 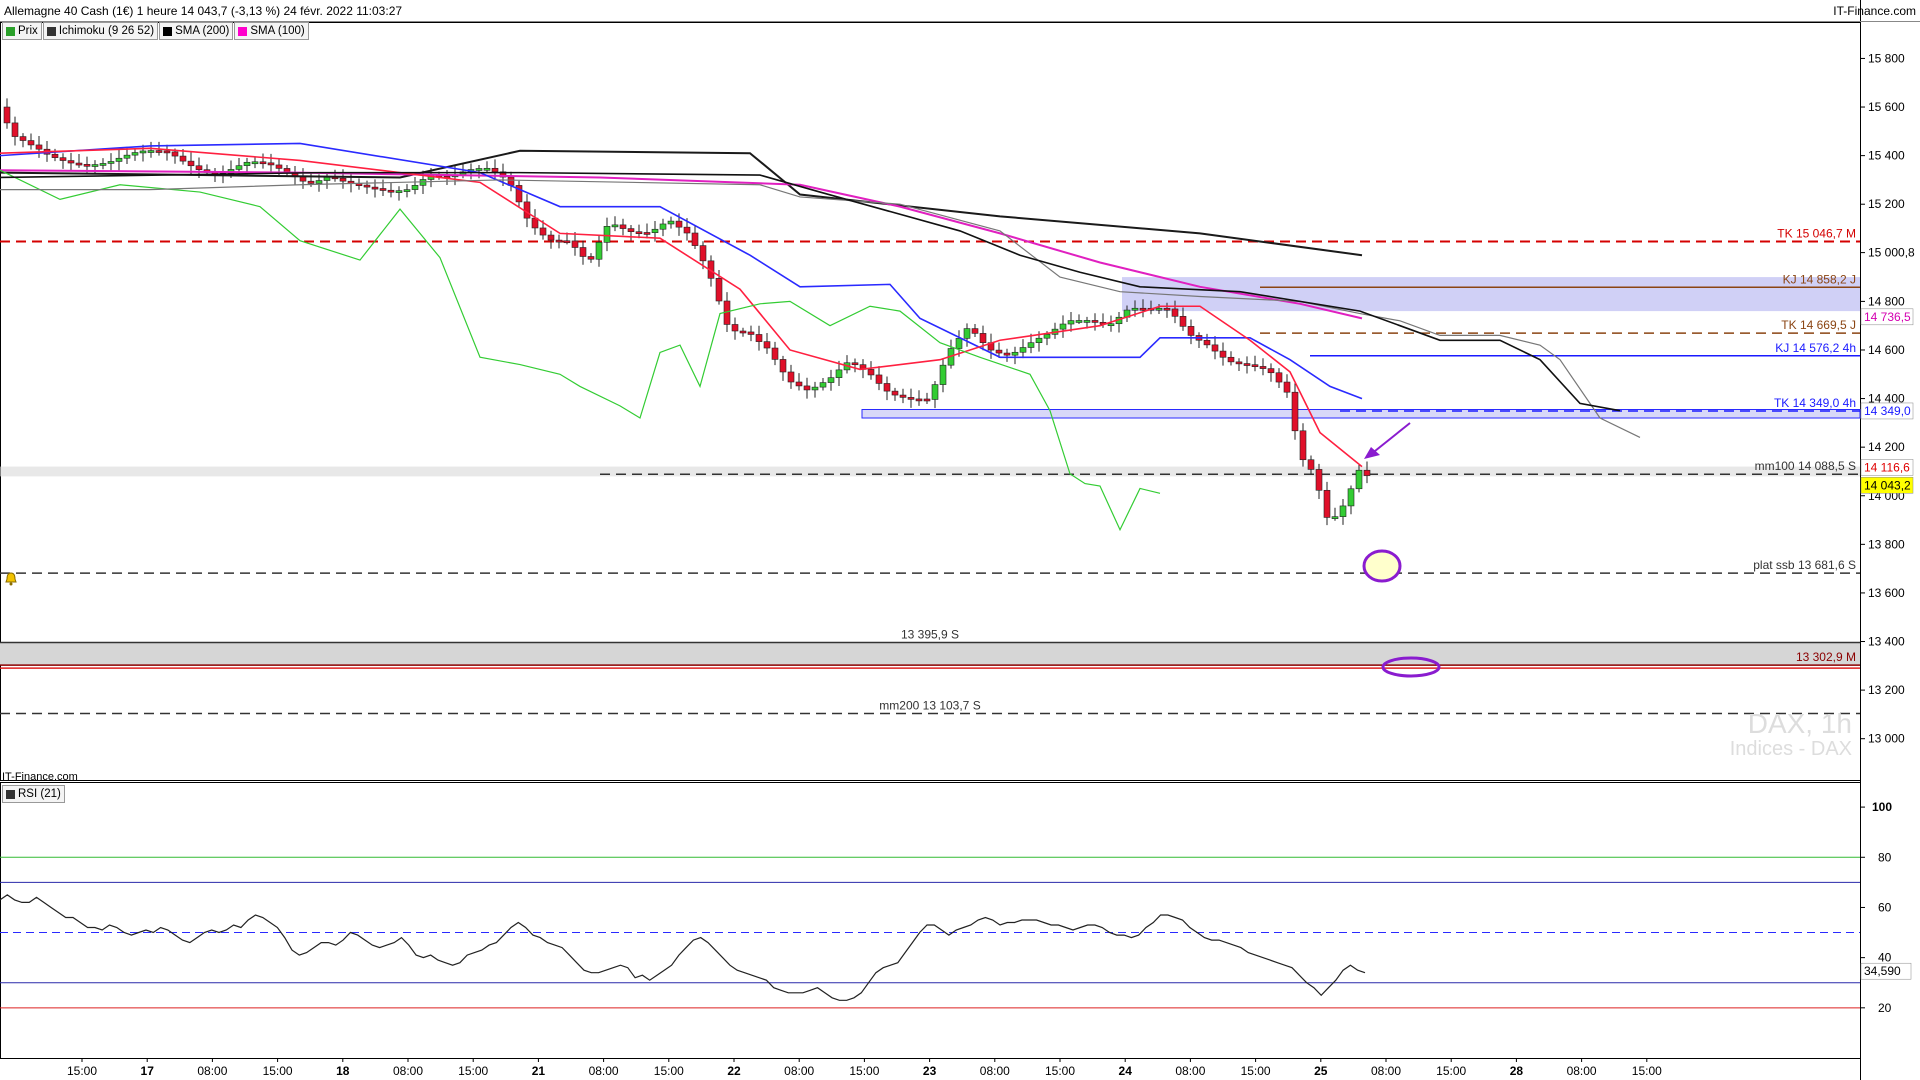 I want to click on price-badge-label: 14 349,0, so click(x=1887, y=411).